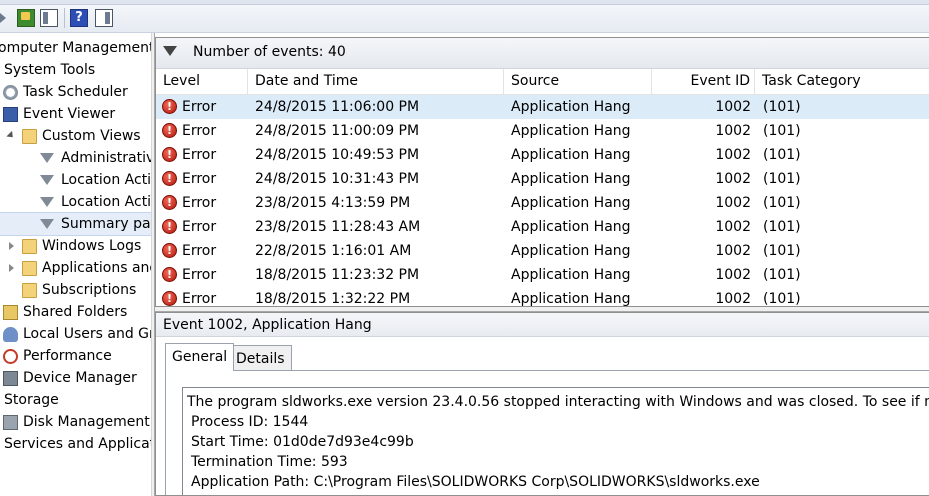  I want to click on clock-icon, so click(10, 92).